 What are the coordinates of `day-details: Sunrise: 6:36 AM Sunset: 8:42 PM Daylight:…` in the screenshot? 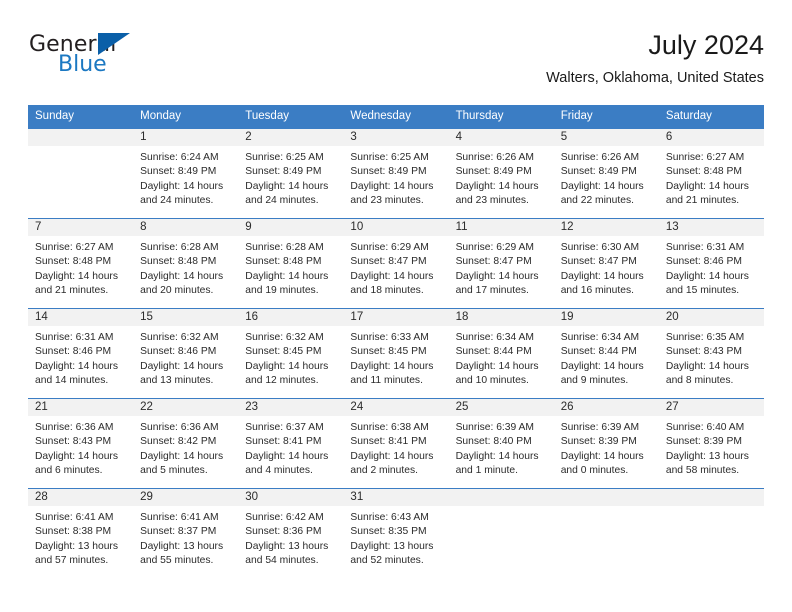 It's located at (185, 447).